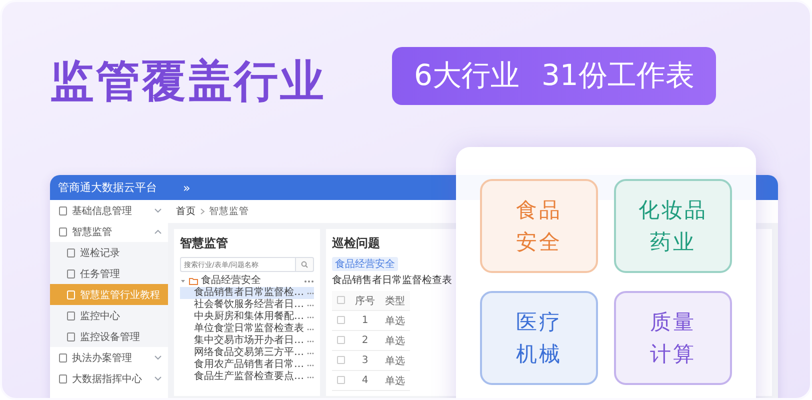  Describe the element at coordinates (109, 315) in the screenshot. I see `sidebar-subitem: 监控中心` at that location.